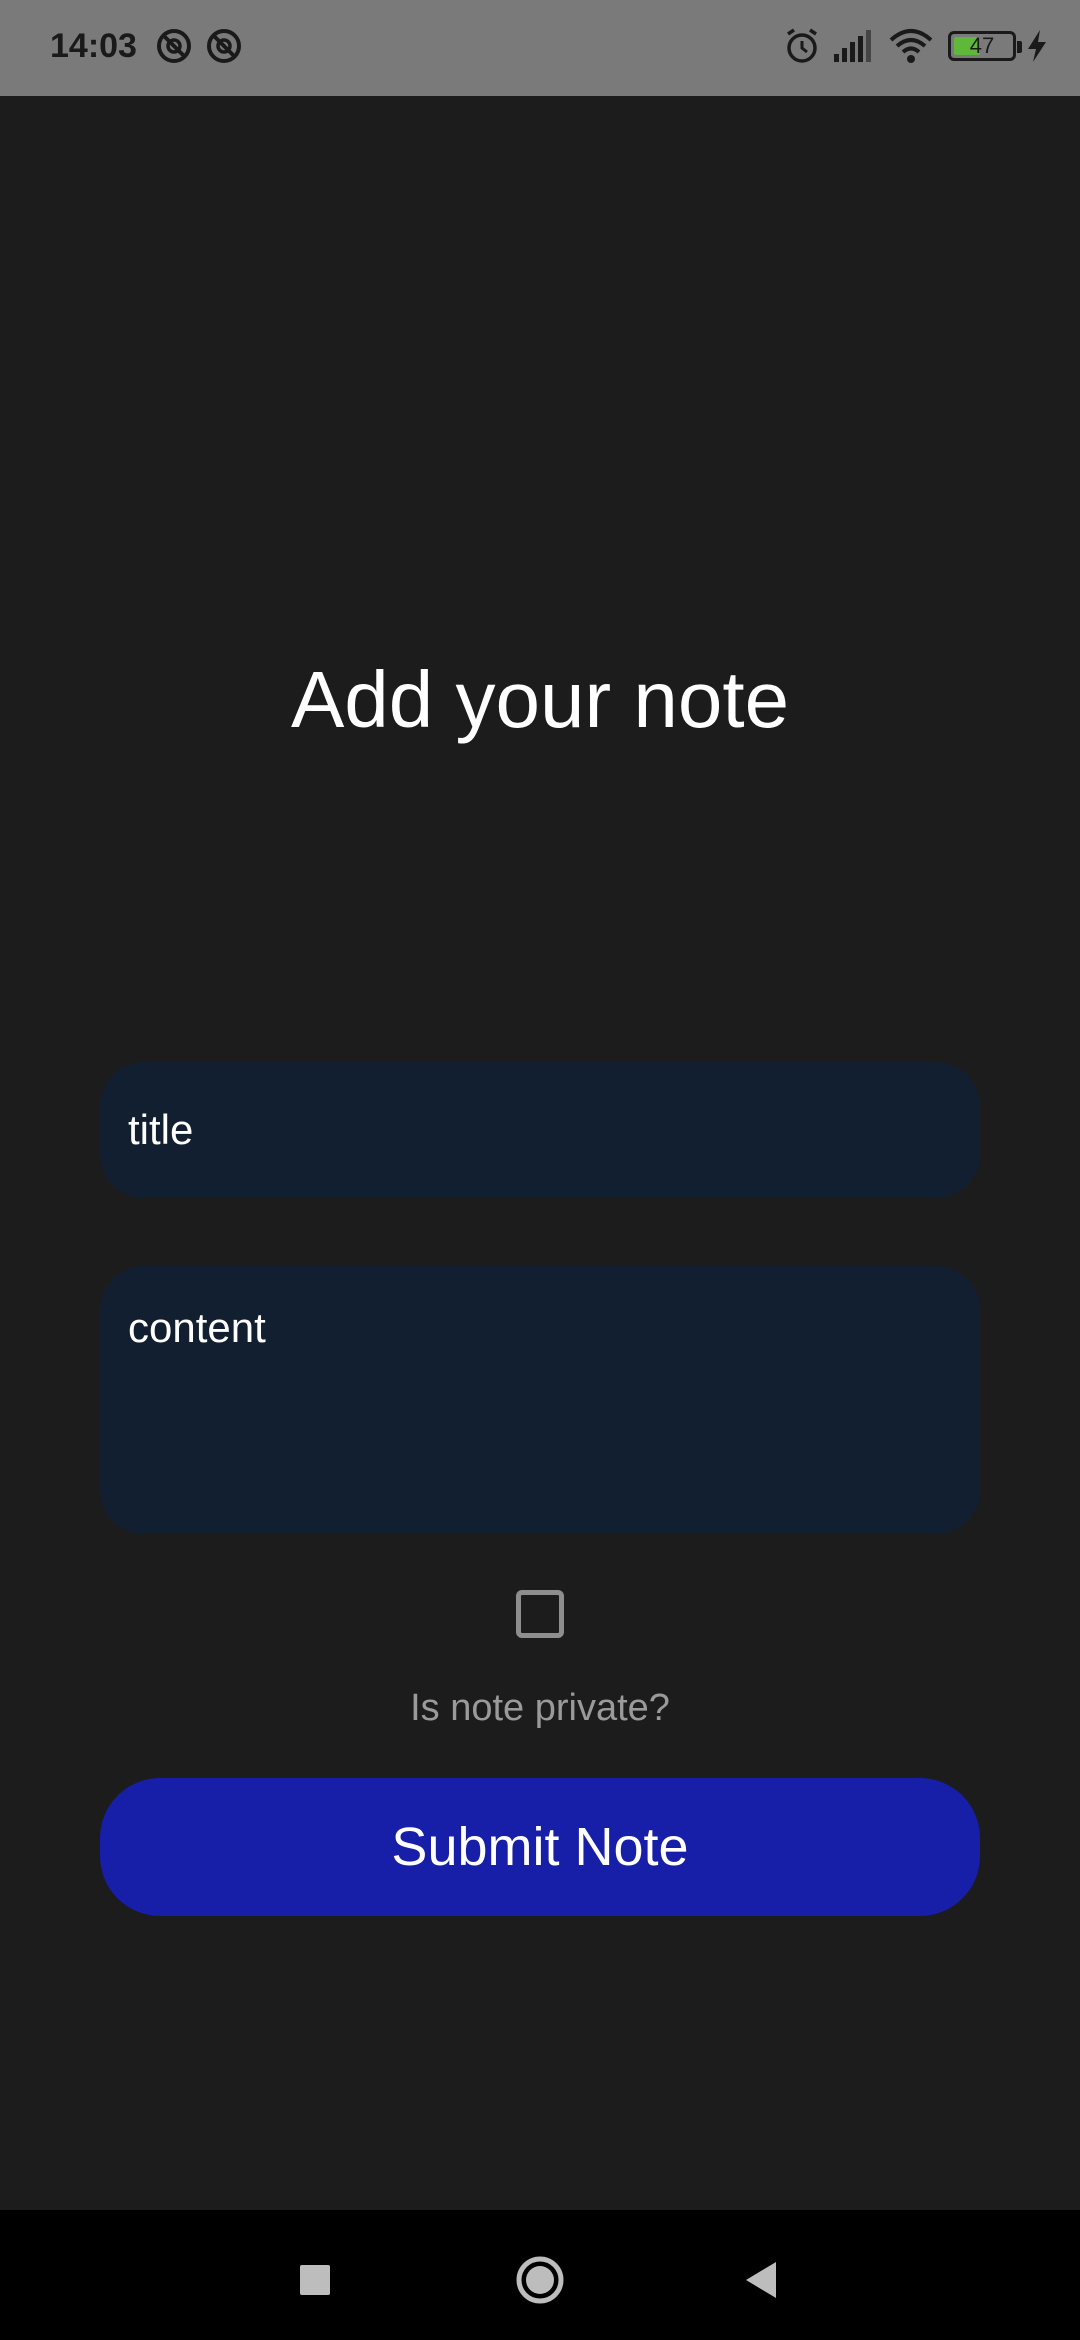 This screenshot has width=1080, height=2340. I want to click on submit-note-button: Submit Note, so click(540, 1847).